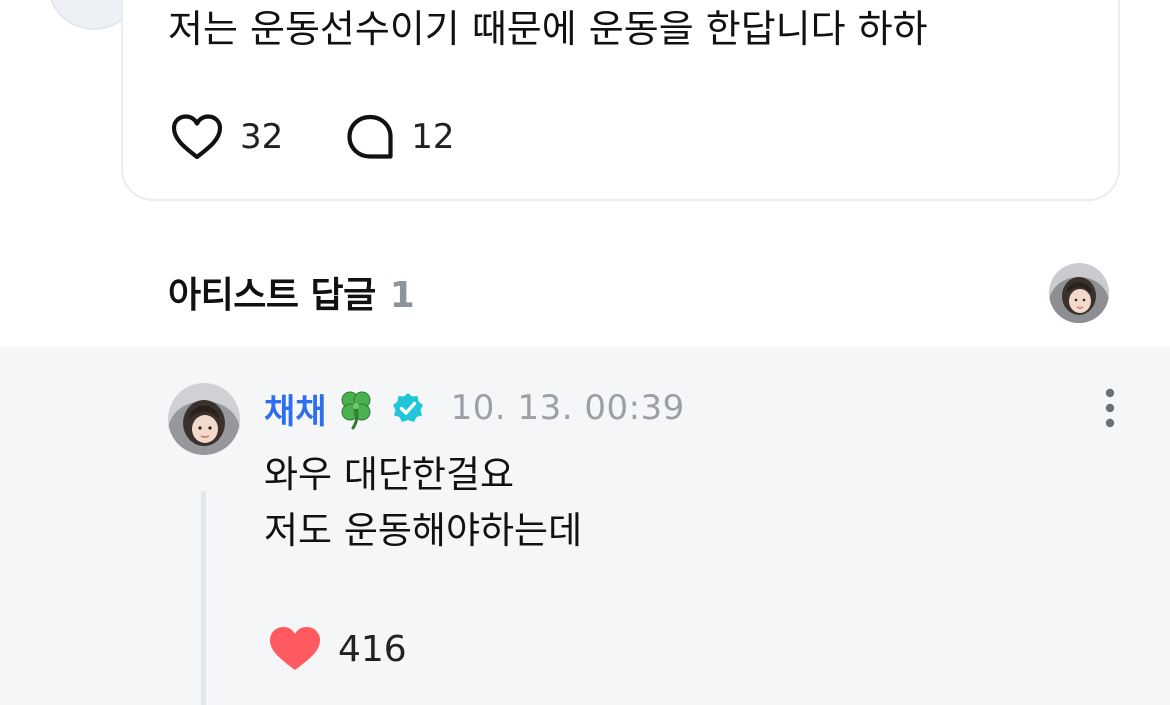  I want to click on post-comment-count: 12, so click(433, 137).